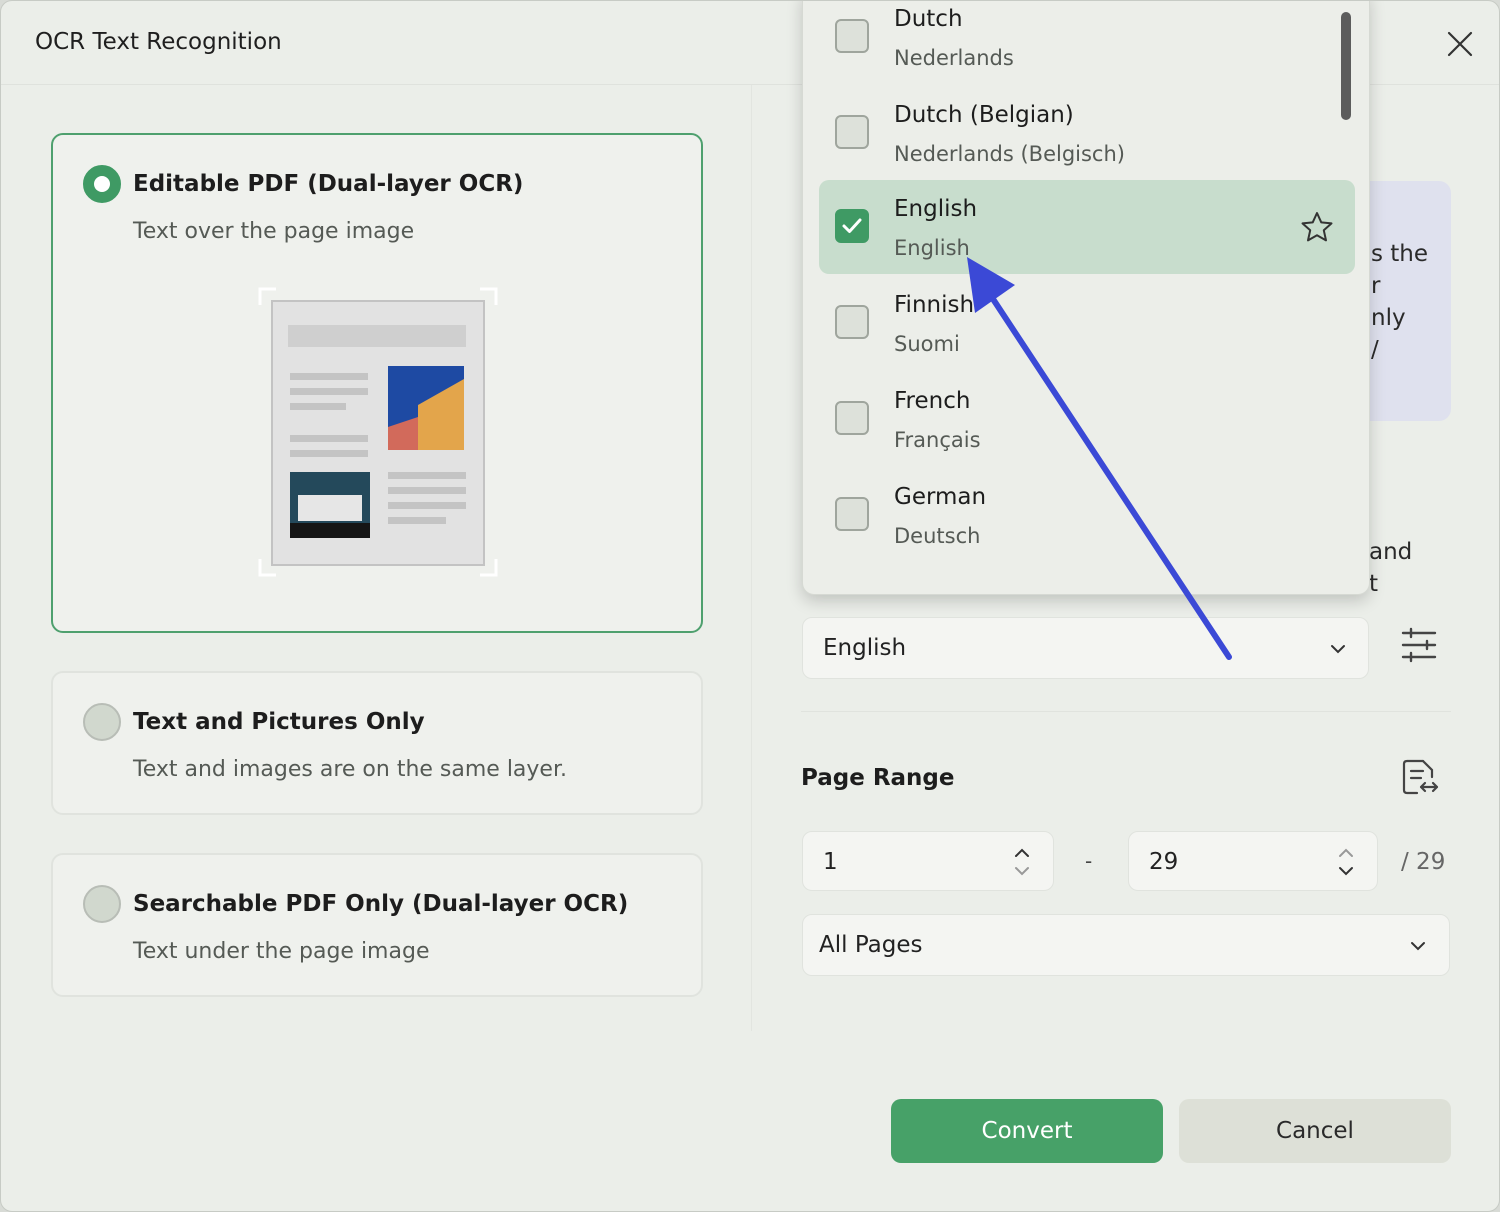 The image size is (1500, 1212). I want to click on language-name: French, so click(932, 401).